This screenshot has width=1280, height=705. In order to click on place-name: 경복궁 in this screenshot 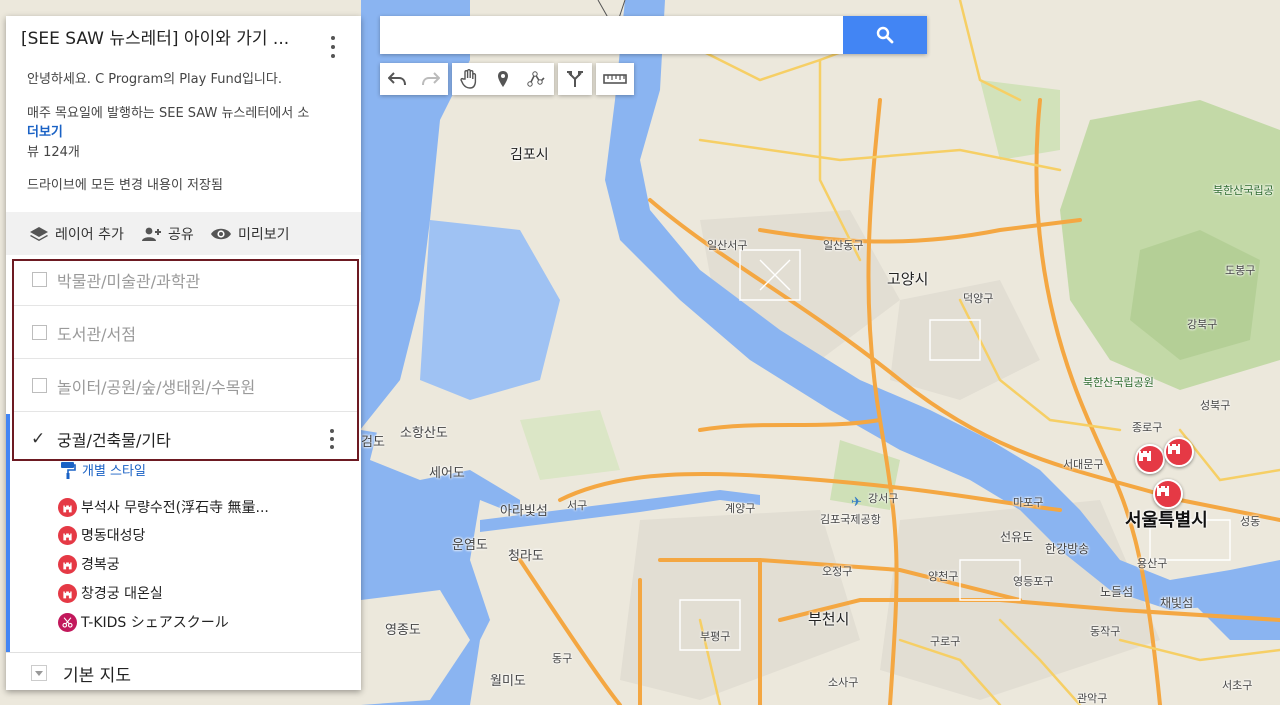, I will do `click(100, 565)`.